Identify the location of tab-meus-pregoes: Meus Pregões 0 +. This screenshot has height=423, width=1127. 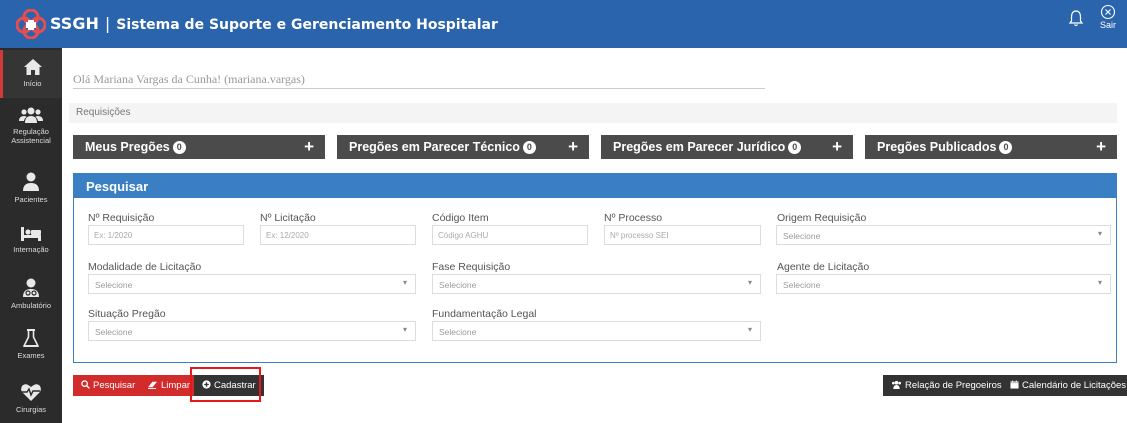
(199, 147).